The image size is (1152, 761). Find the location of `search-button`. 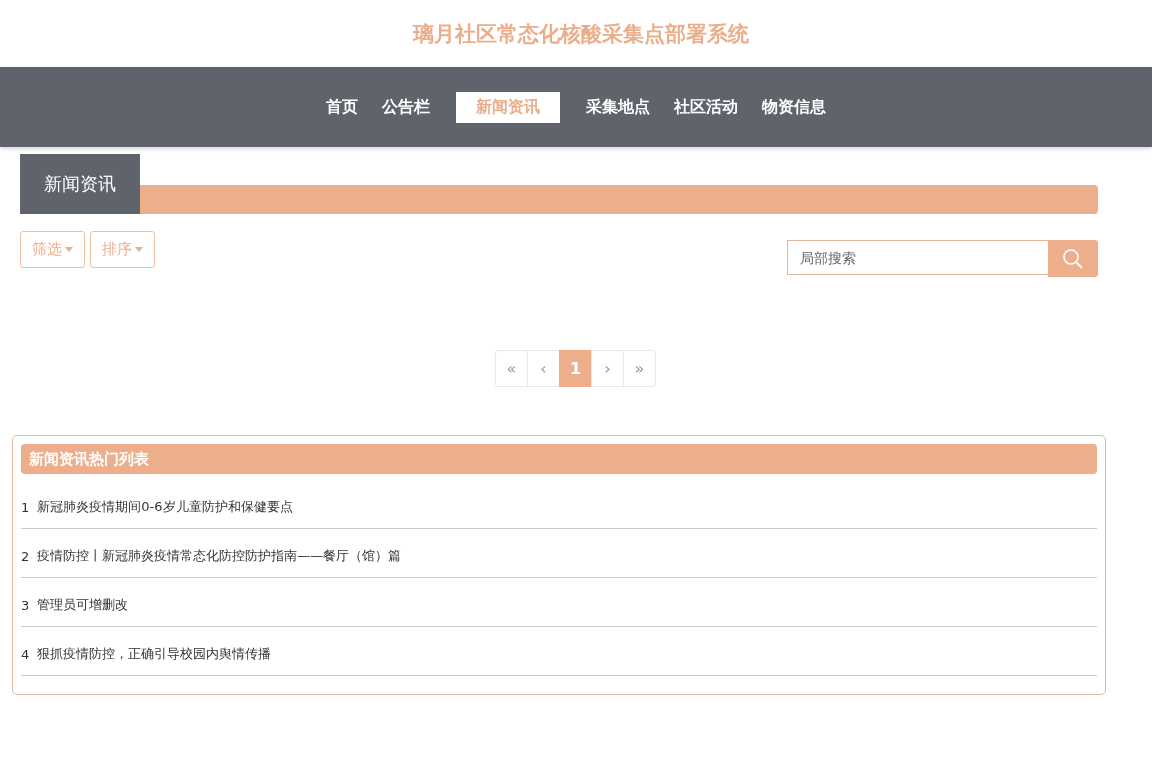

search-button is located at coordinates (1073, 258).